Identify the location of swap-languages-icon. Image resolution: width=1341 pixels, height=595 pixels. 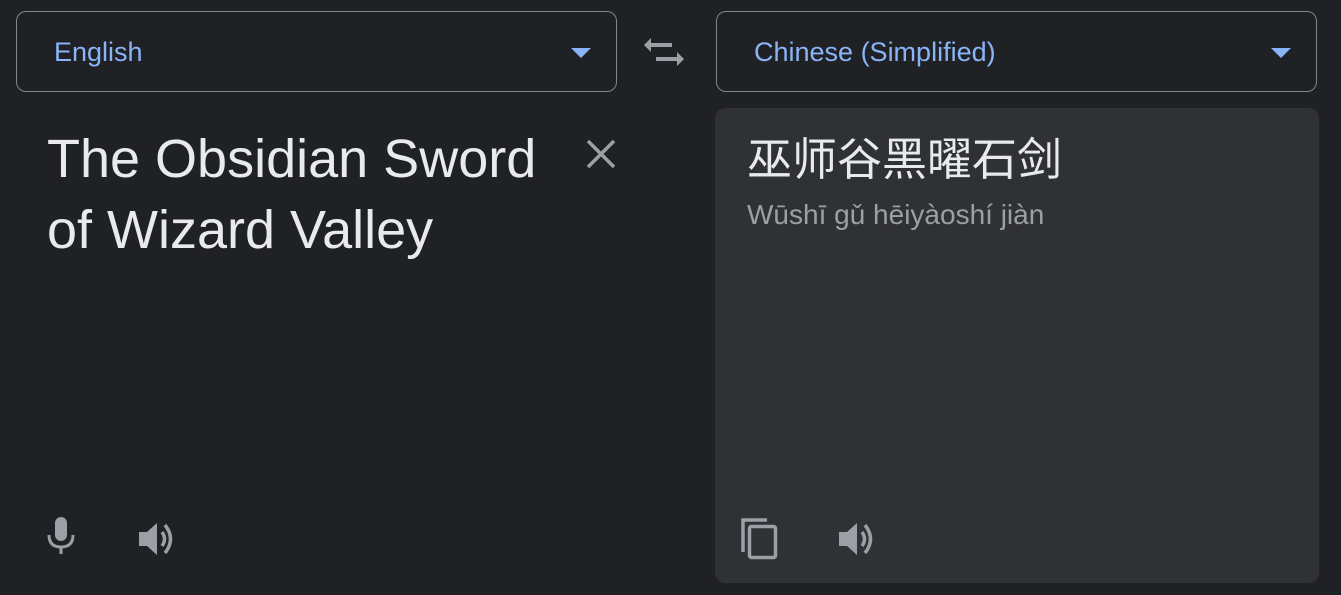
(664, 52).